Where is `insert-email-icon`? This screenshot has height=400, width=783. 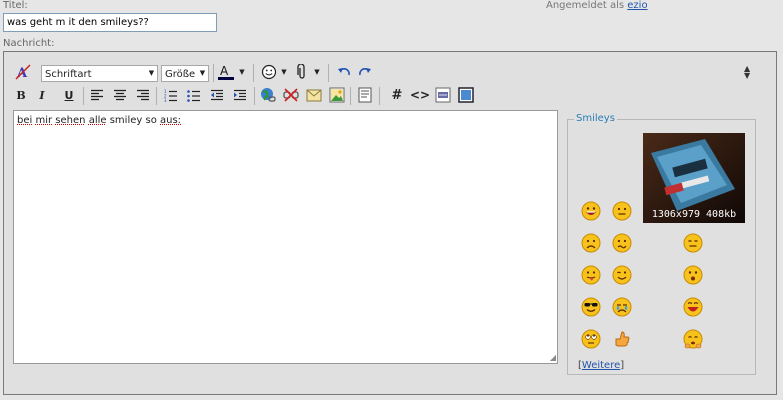
insert-email-icon is located at coordinates (314, 95).